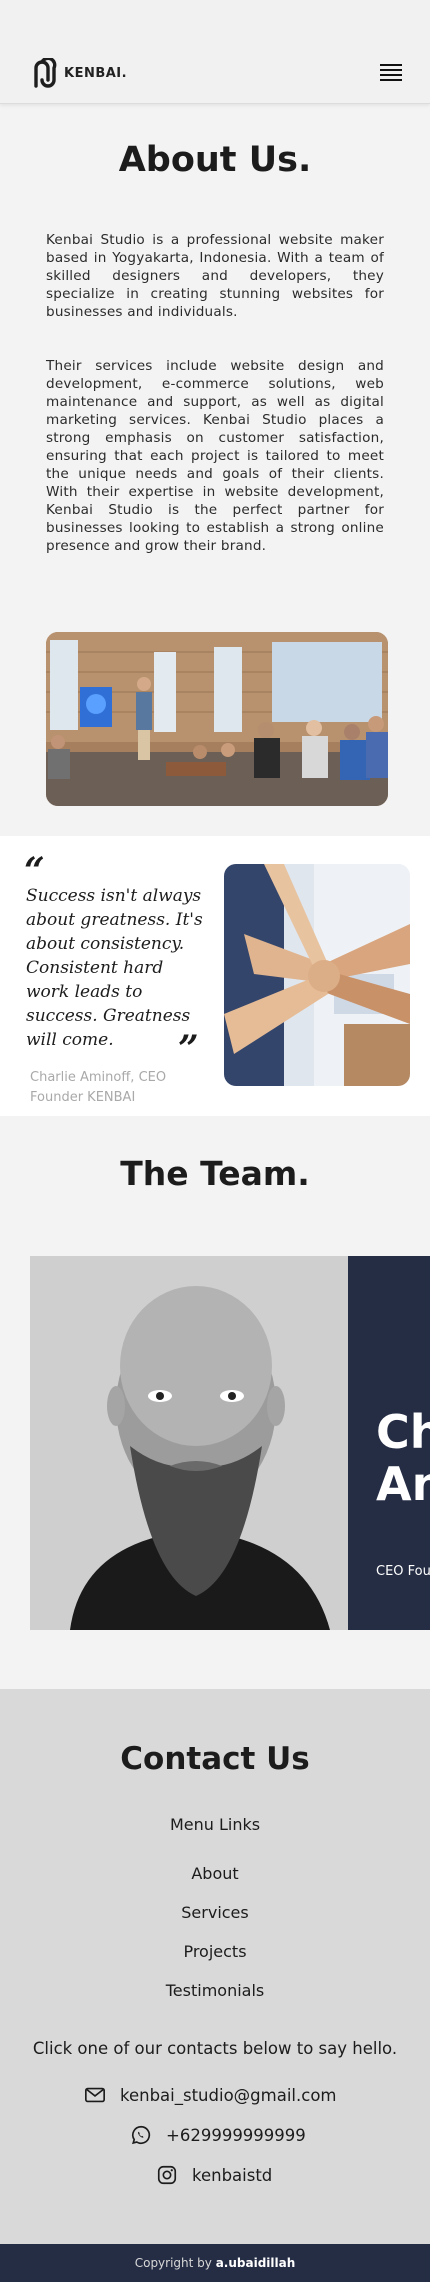  Describe the element at coordinates (217, 719) in the screenshot. I see `office-meeting-photo` at that location.